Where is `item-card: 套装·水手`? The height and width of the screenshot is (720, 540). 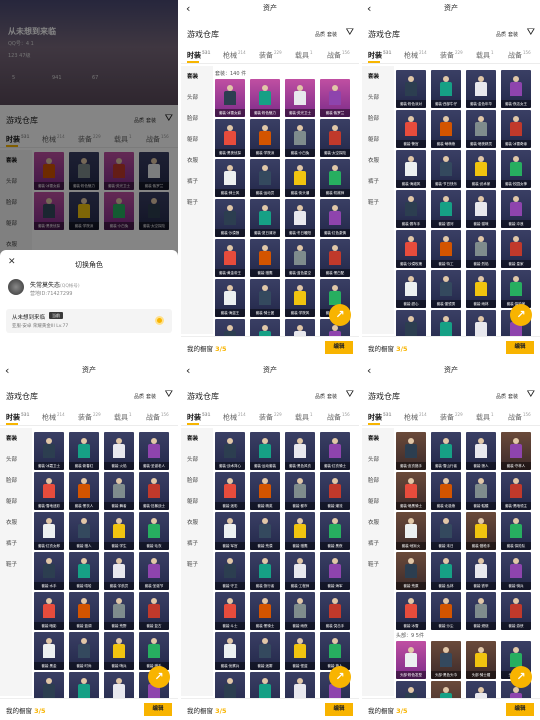 item-card: 套装·水手 is located at coordinates (49, 571).